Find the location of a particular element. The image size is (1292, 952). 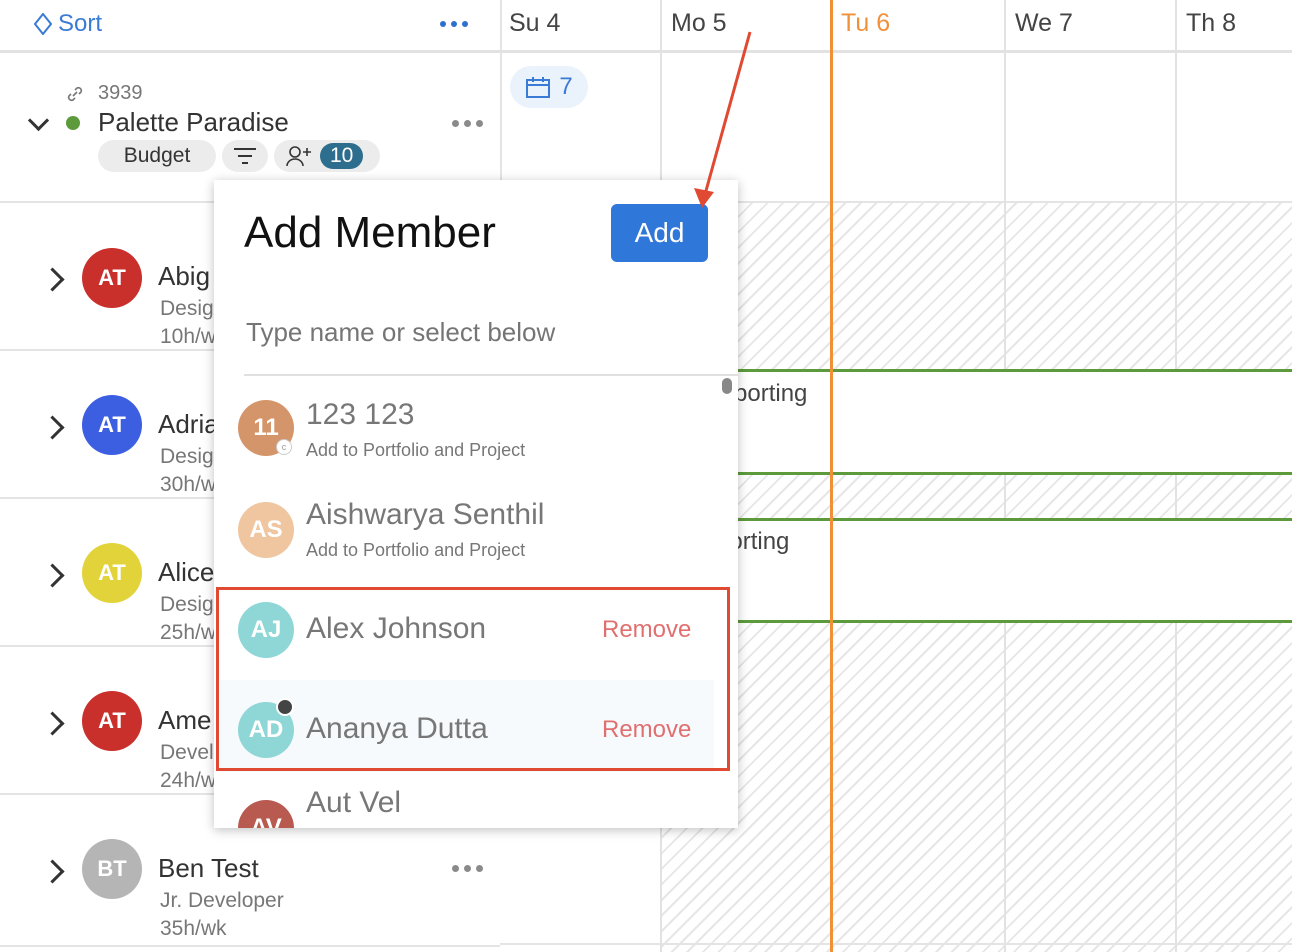

member-name: Abig is located at coordinates (184, 276).